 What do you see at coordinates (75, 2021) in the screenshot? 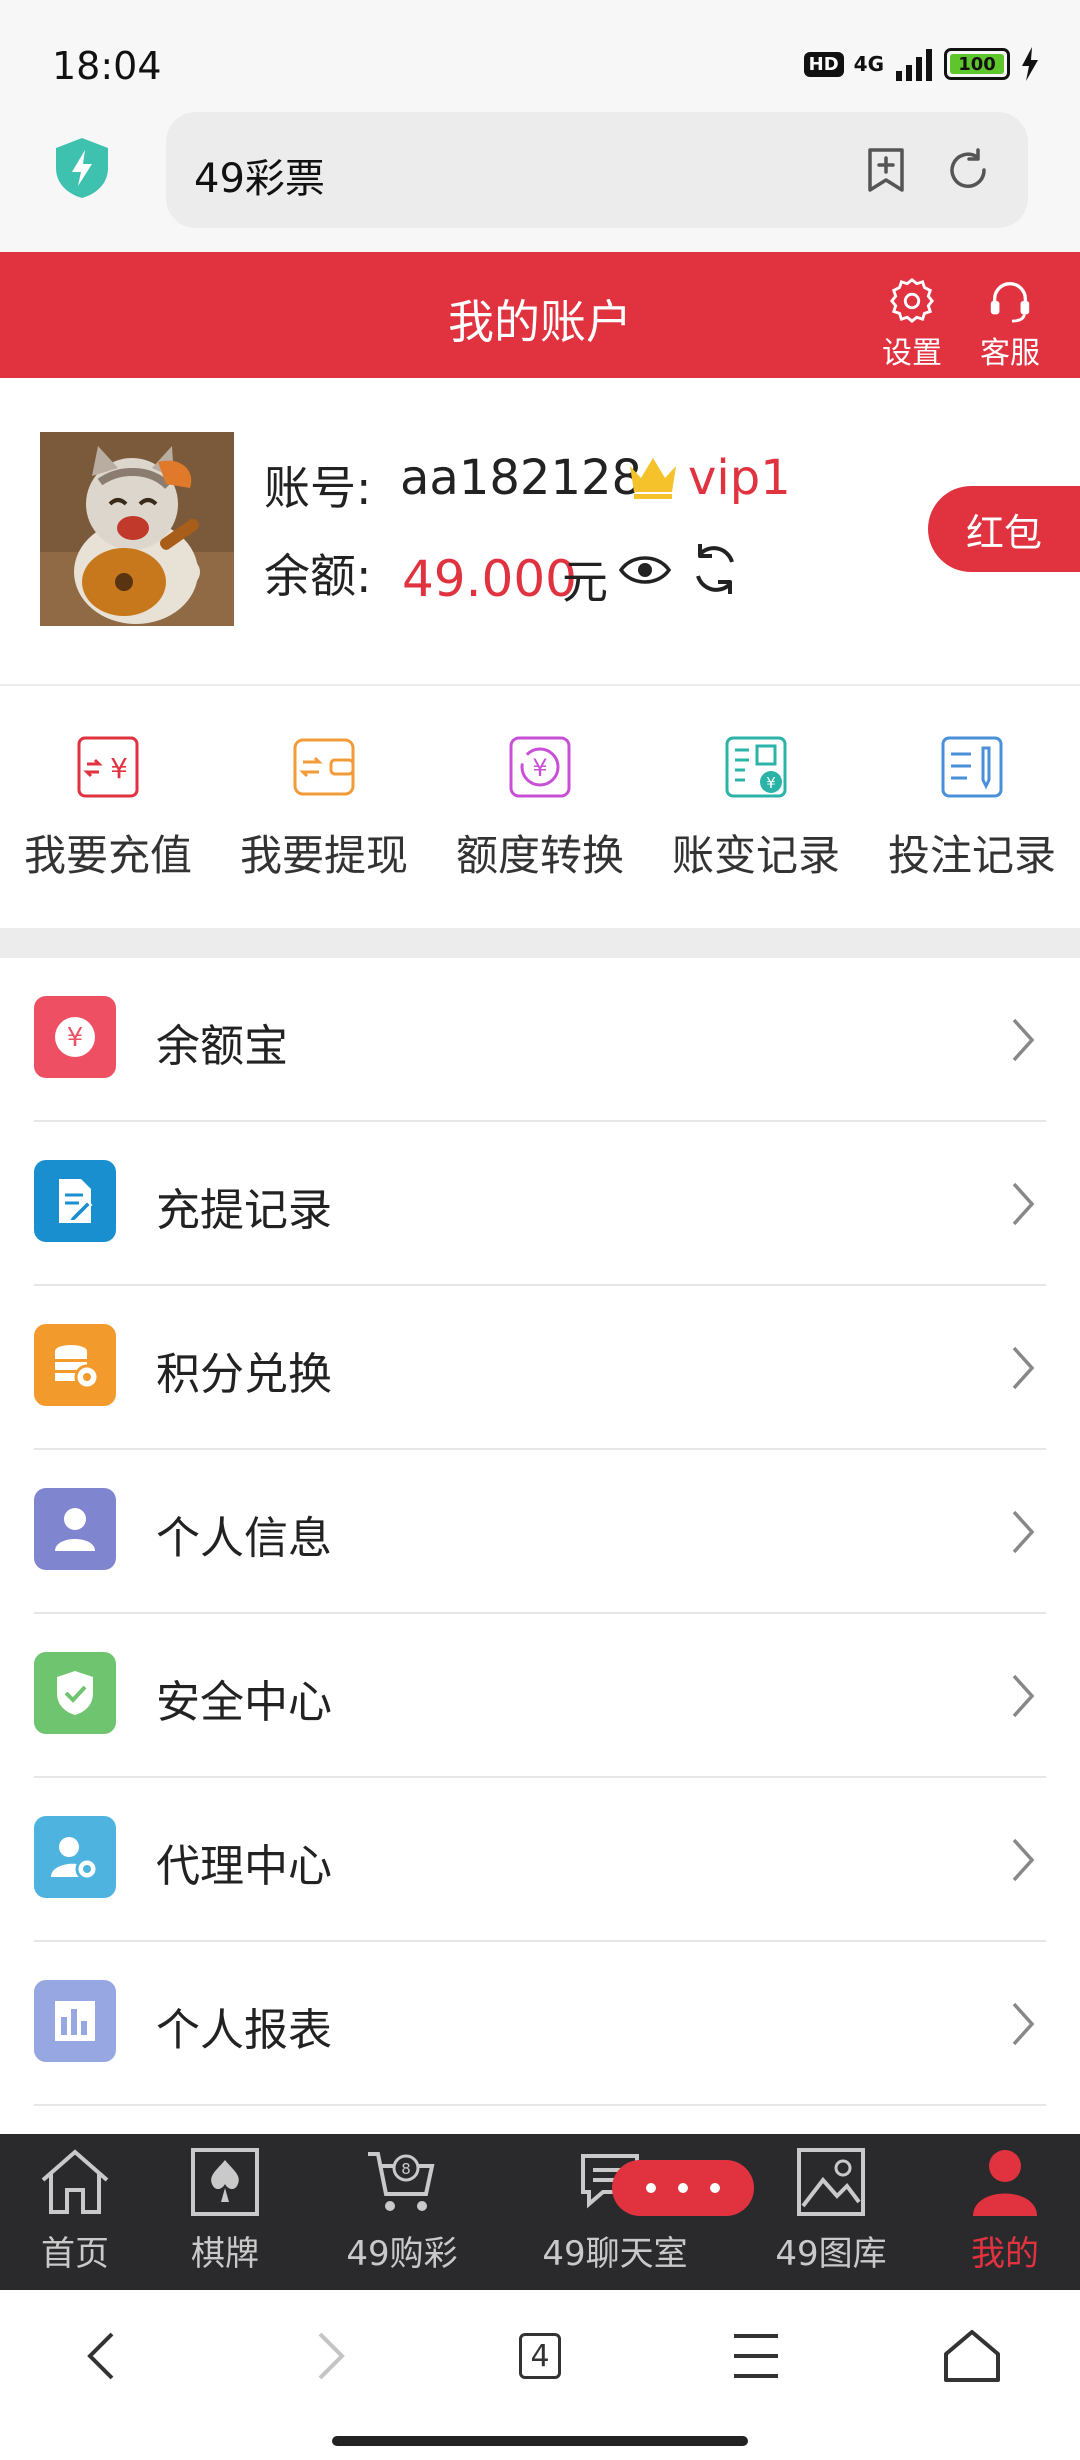
I see `bar-chart-icon` at bounding box center [75, 2021].